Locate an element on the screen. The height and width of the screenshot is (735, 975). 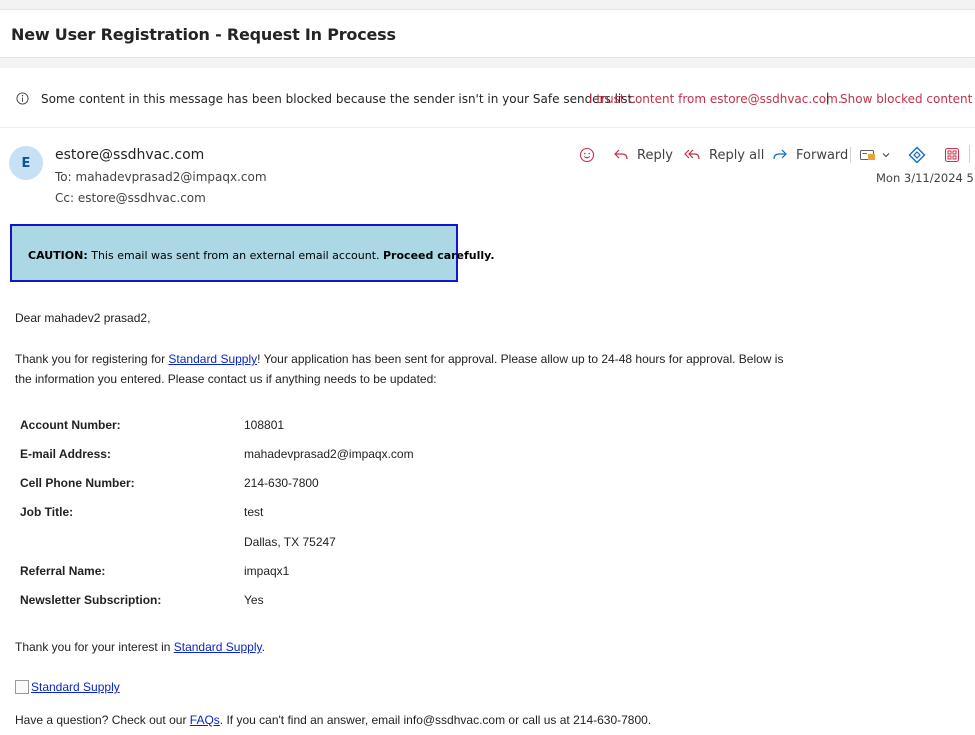
window-top-strip is located at coordinates (487, 5).